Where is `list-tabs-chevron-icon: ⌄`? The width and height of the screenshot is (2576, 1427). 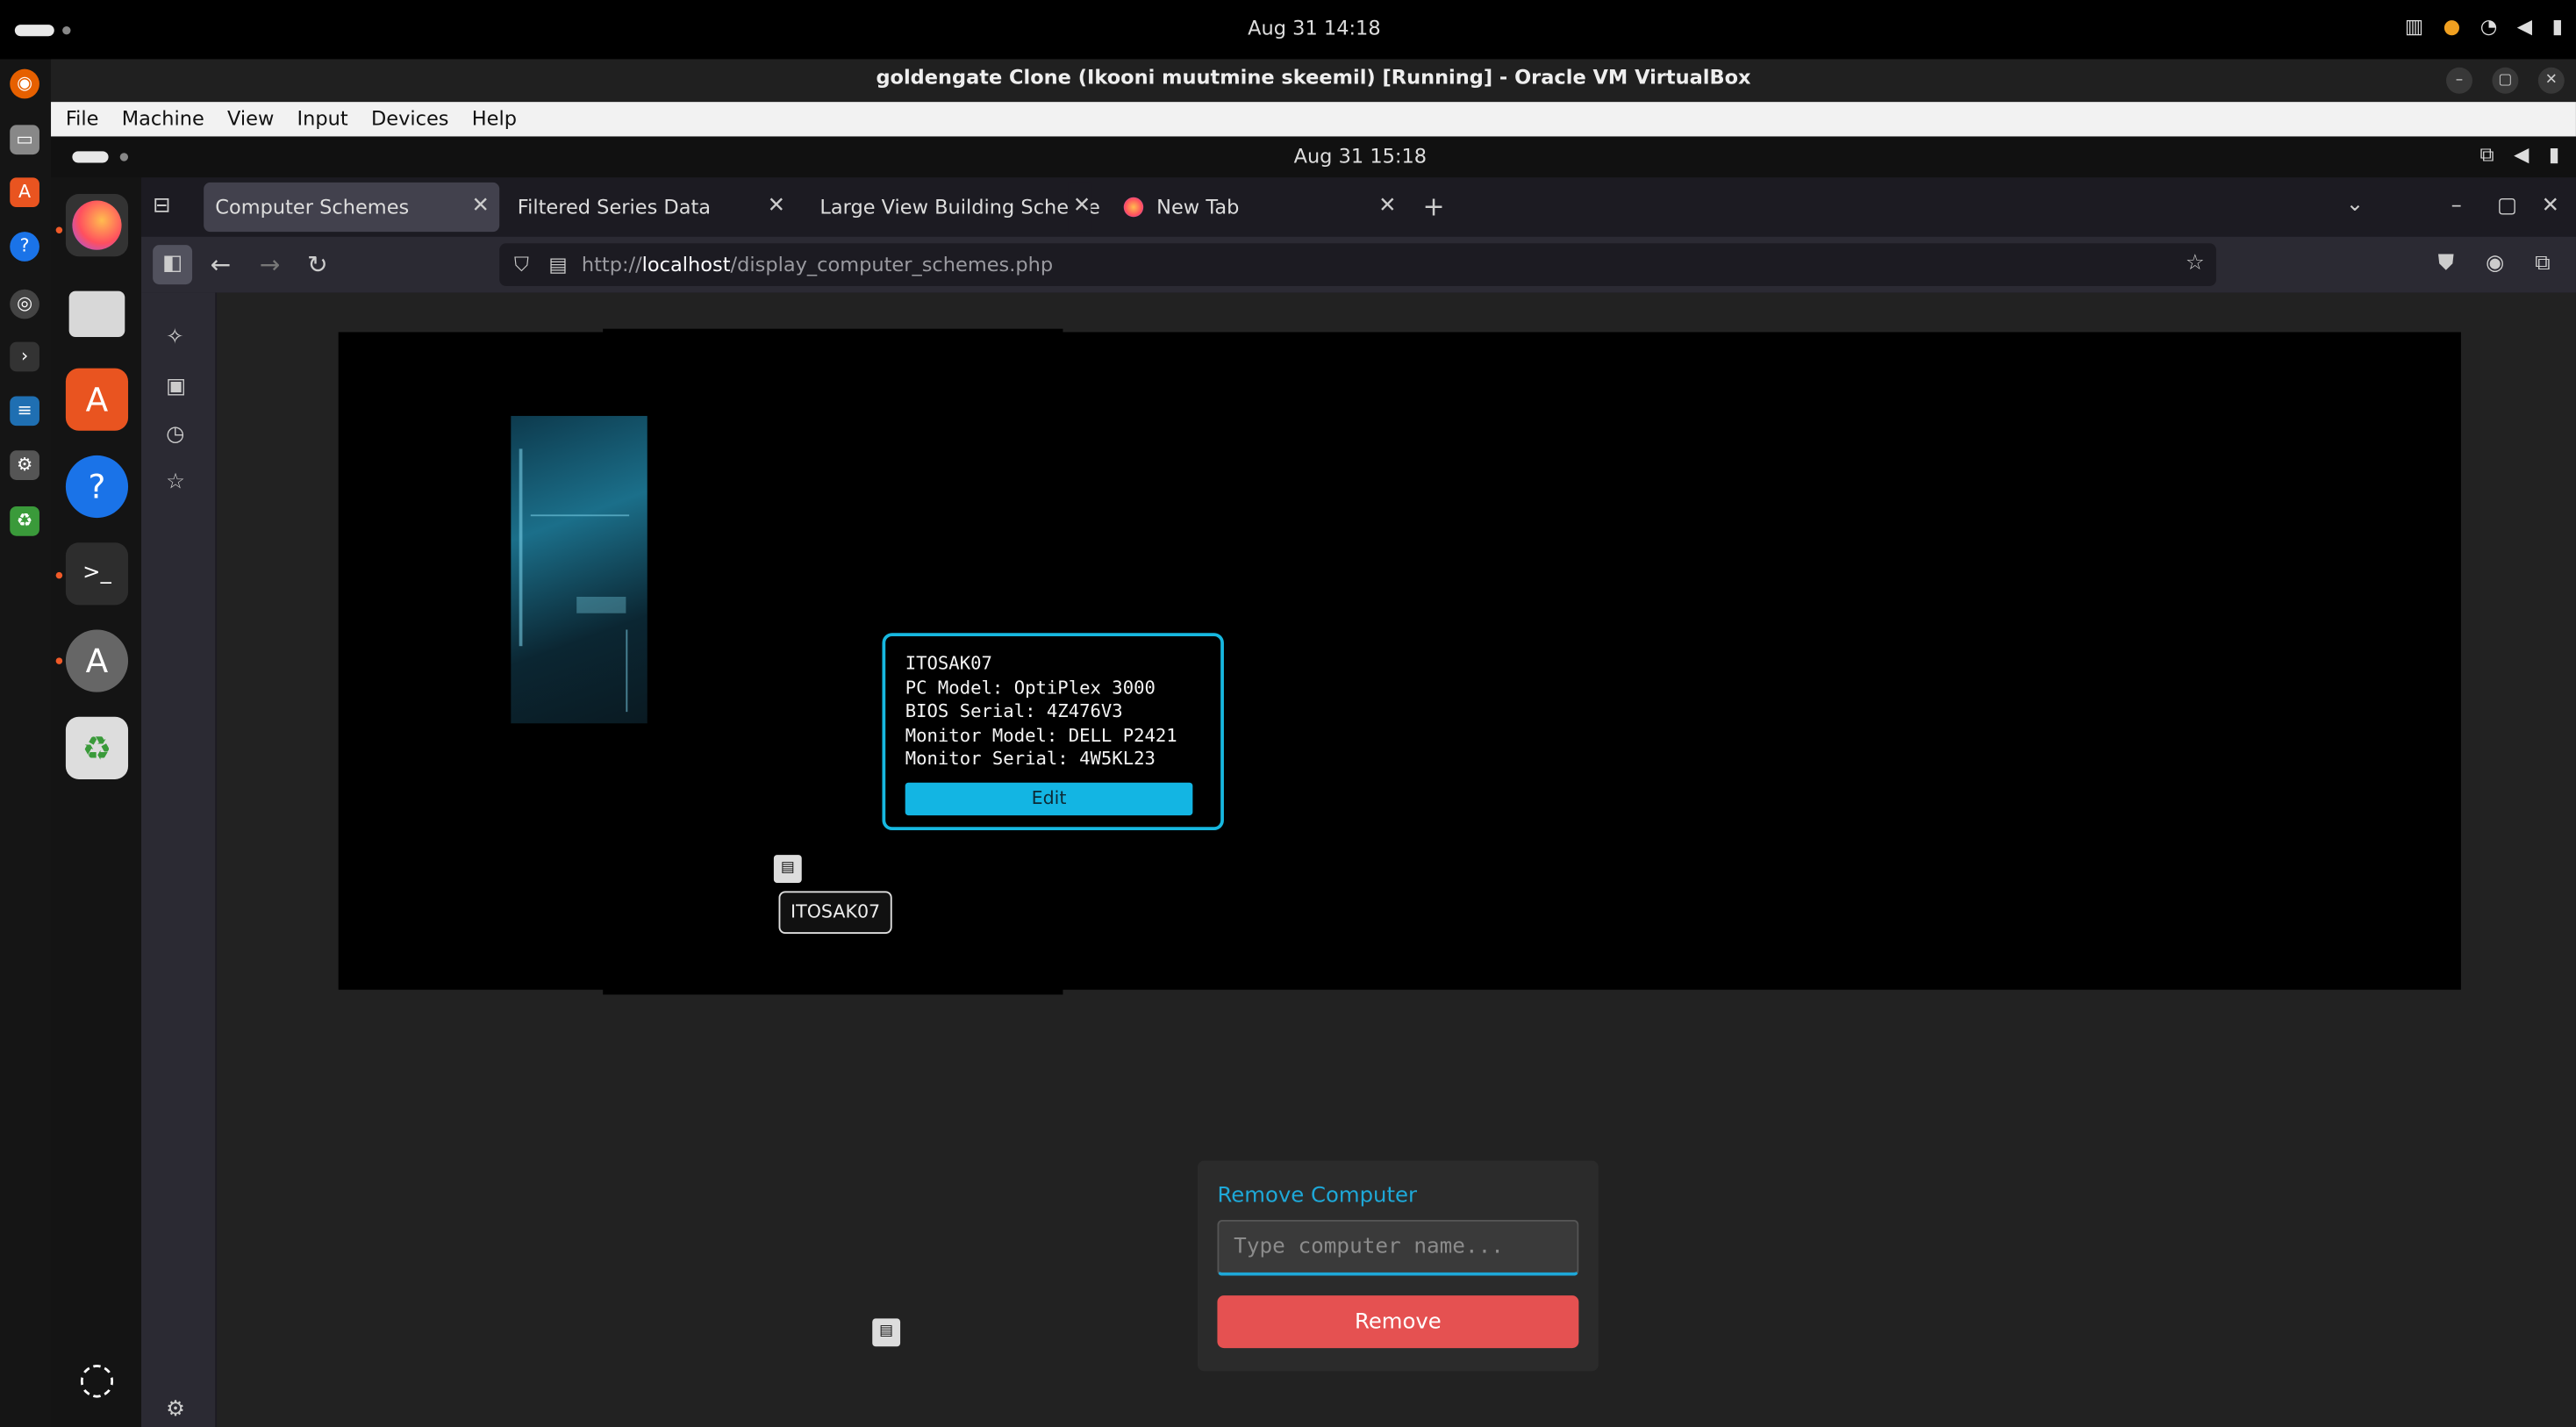
list-tabs-chevron-icon: ⌄ is located at coordinates (2355, 204).